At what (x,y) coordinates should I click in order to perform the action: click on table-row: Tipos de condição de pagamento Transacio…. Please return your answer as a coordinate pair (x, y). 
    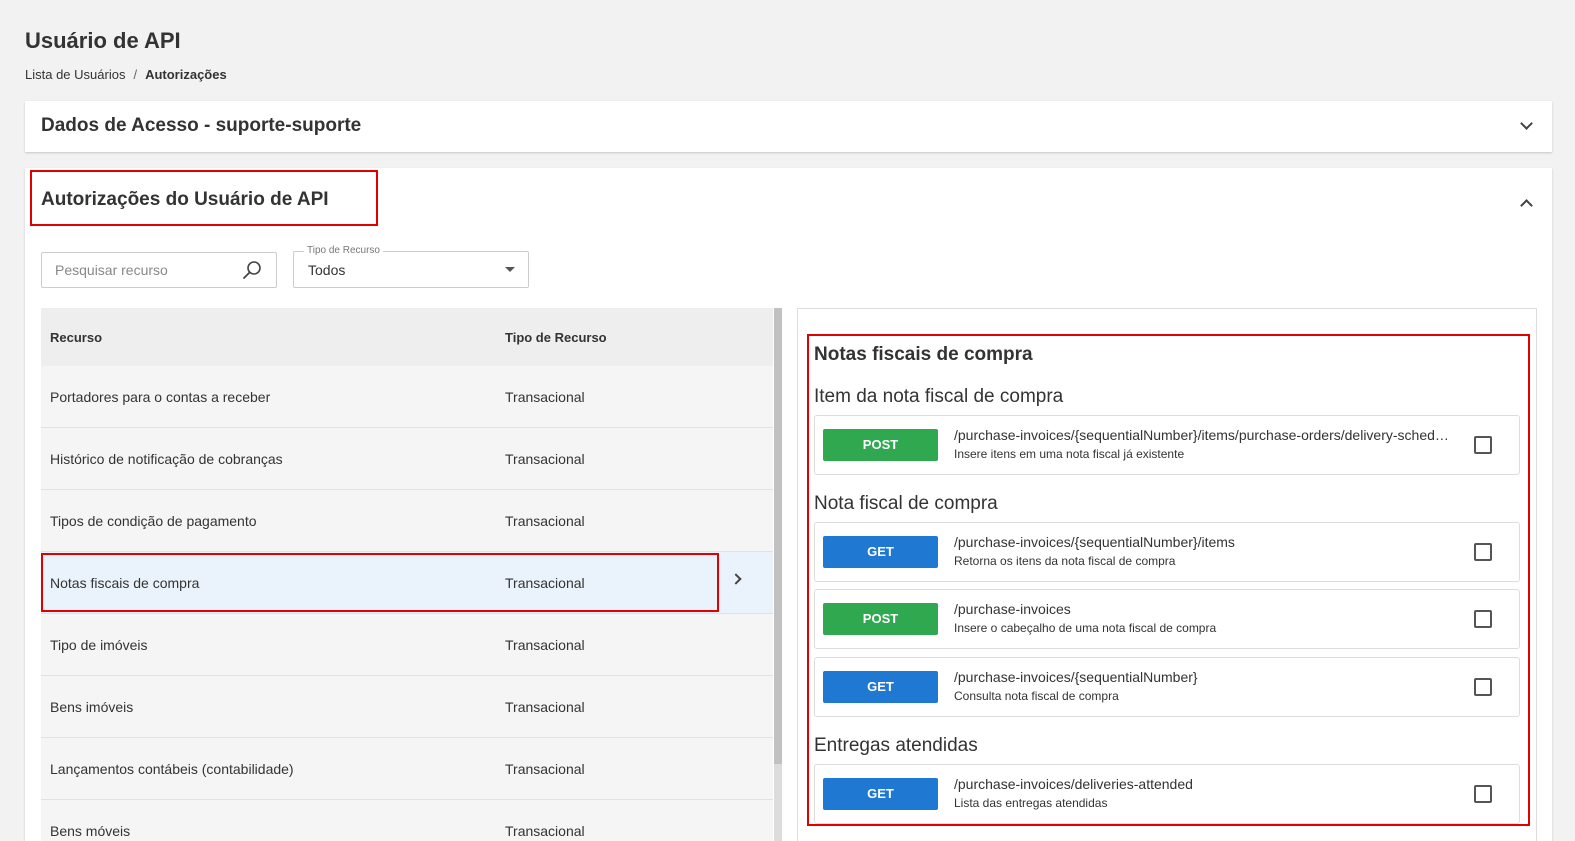
    Looking at the image, I should click on (407, 521).